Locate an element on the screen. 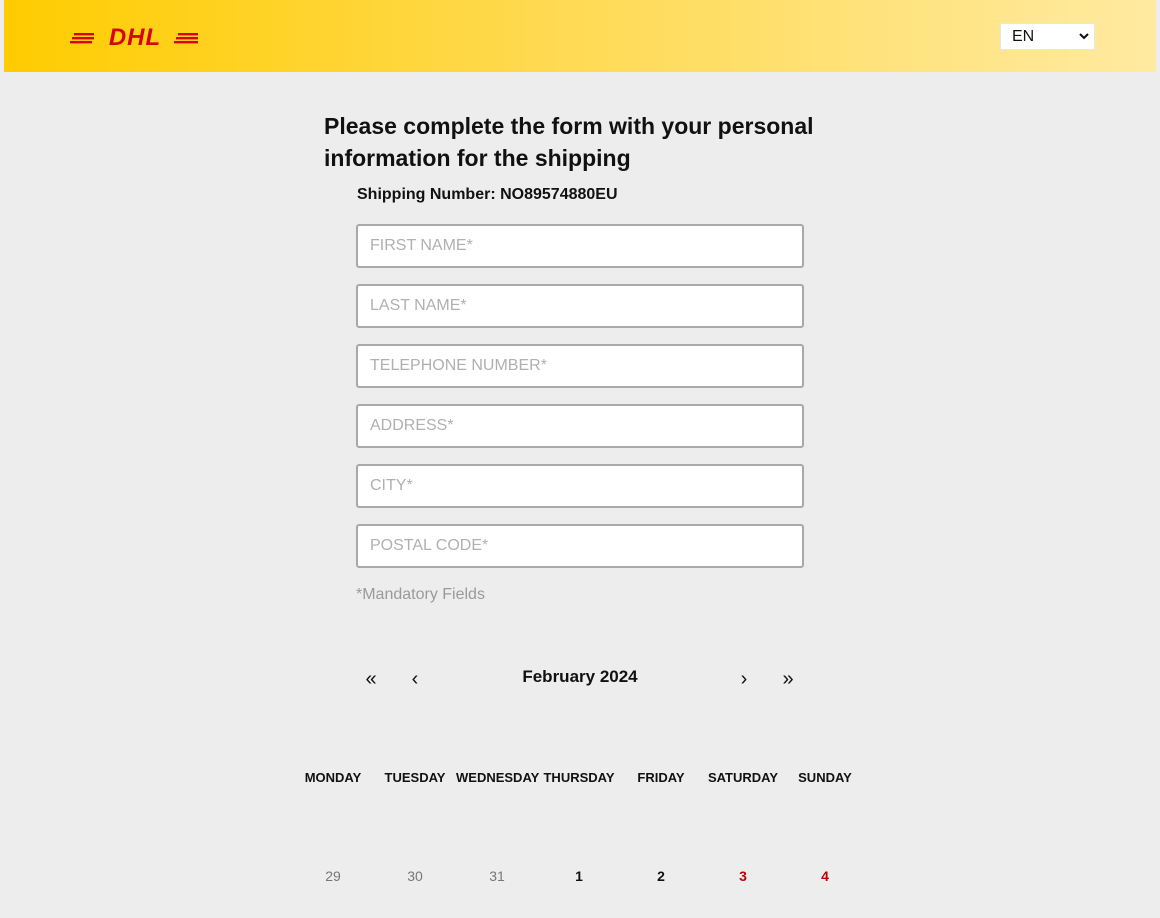 The width and height of the screenshot is (1160, 918). prev-month-button: ‹ is located at coordinates (415, 679).